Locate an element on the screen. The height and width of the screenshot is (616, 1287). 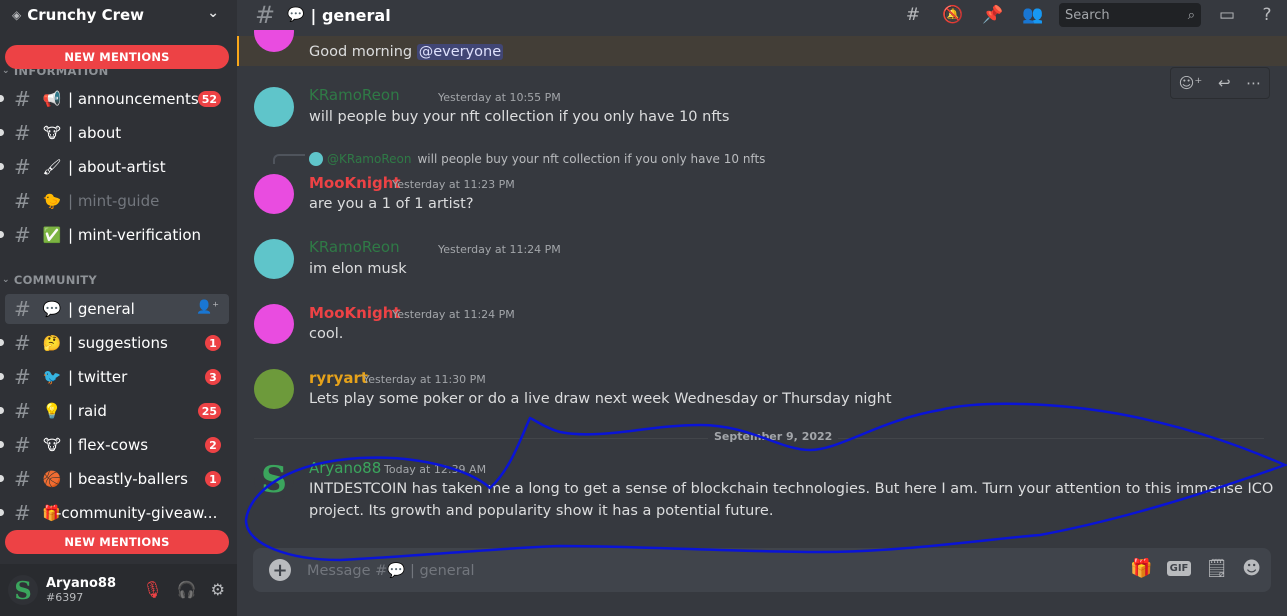
basketball-icon: 🏀 is located at coordinates (52, 479).